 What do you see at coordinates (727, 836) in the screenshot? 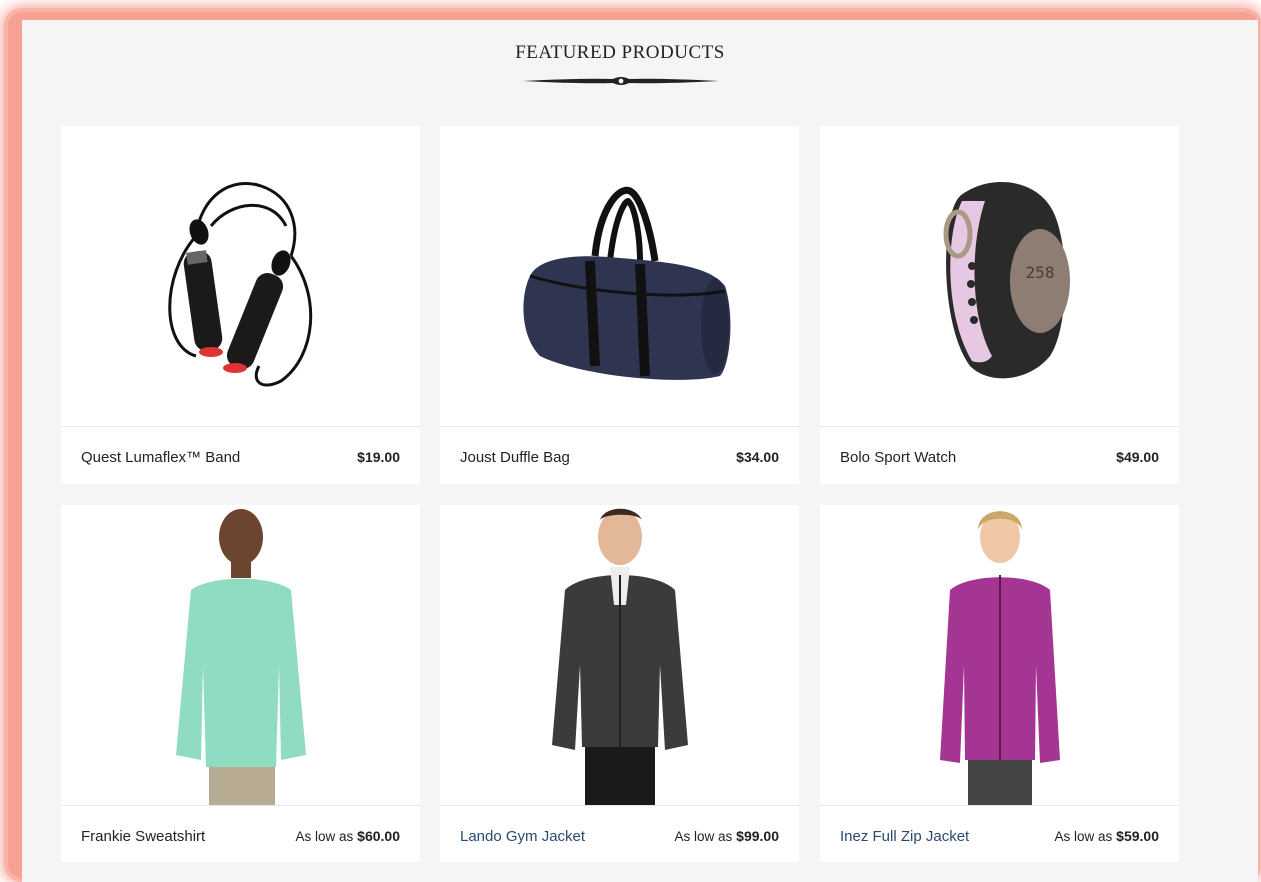
I see `product-price: As low as $99.00` at bounding box center [727, 836].